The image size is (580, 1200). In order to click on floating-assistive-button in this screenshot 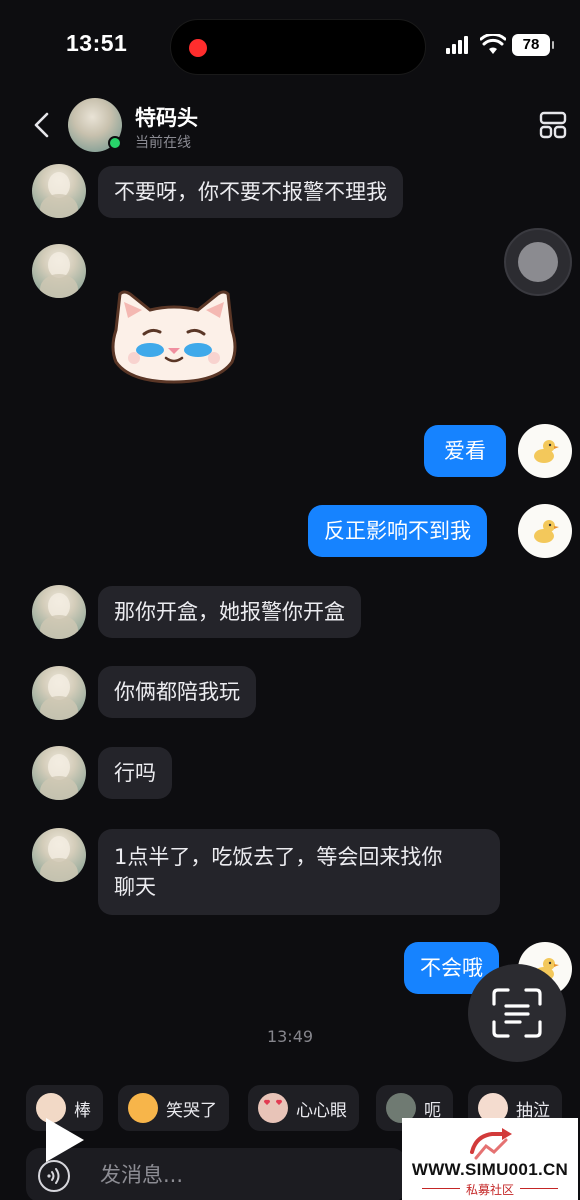, I will do `click(538, 262)`.